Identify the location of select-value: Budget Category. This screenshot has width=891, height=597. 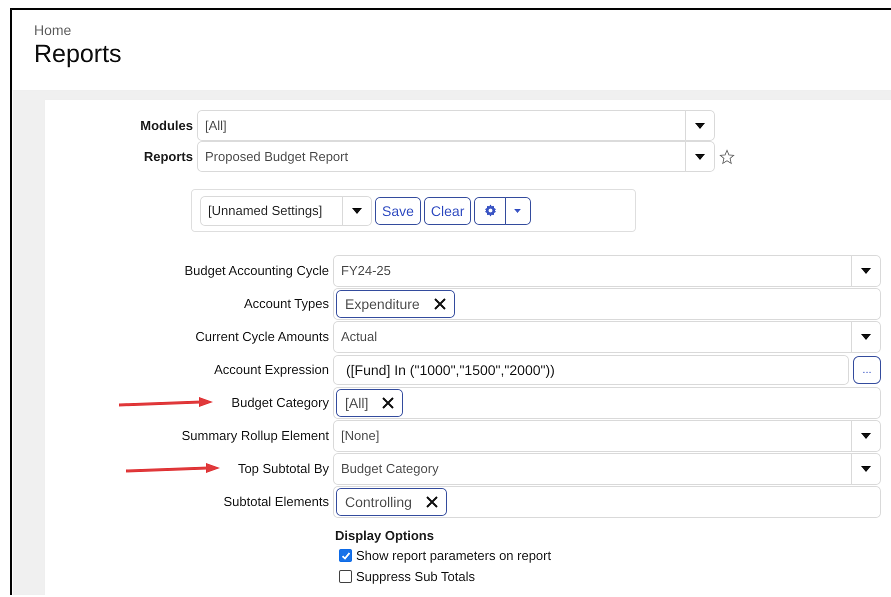
(390, 468).